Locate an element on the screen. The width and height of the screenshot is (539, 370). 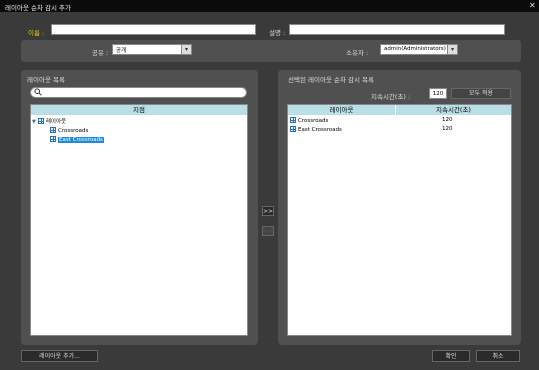
window-title: 레이아웃 순차 감시 추가 is located at coordinates (38, 8).